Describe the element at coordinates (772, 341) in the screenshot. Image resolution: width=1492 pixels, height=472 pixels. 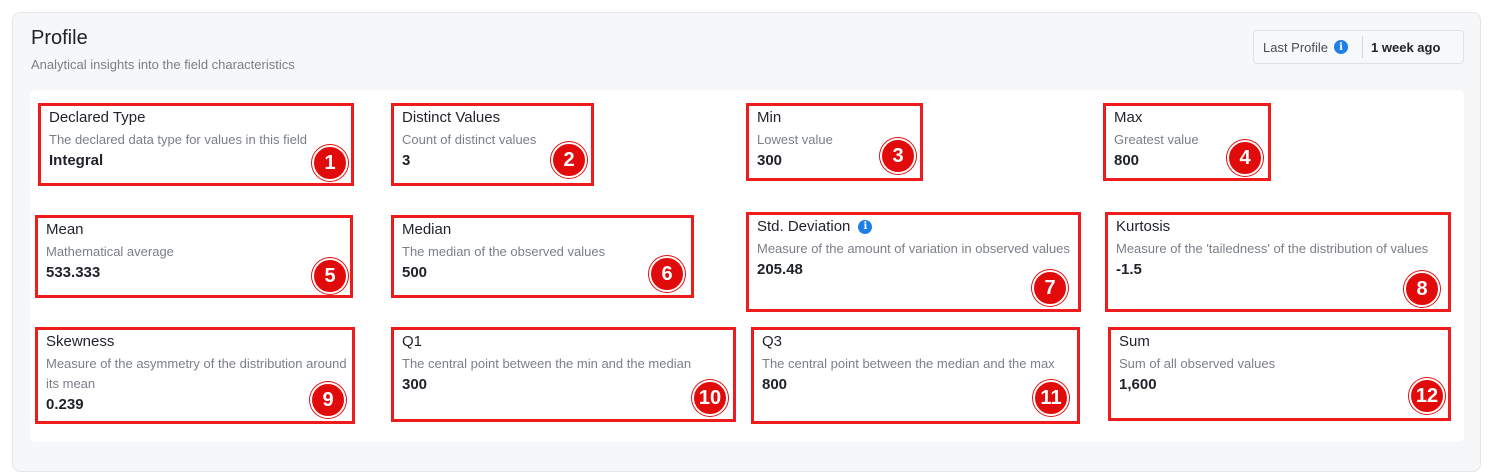
I see `metric-title: Q3` at that location.